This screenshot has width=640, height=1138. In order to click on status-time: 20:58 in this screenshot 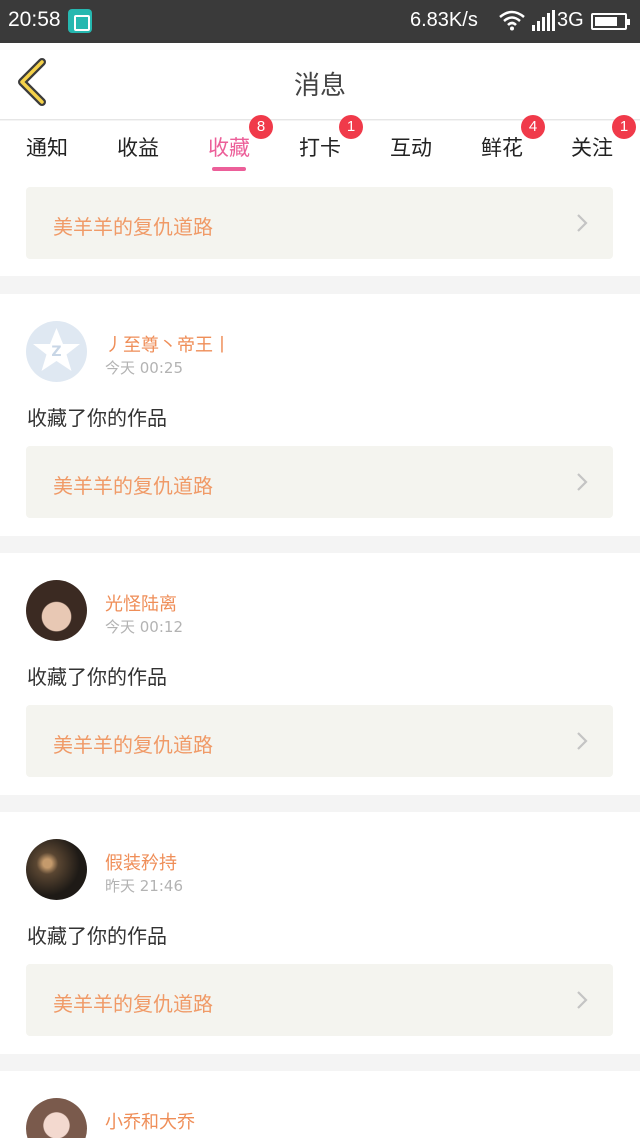, I will do `click(34, 19)`.